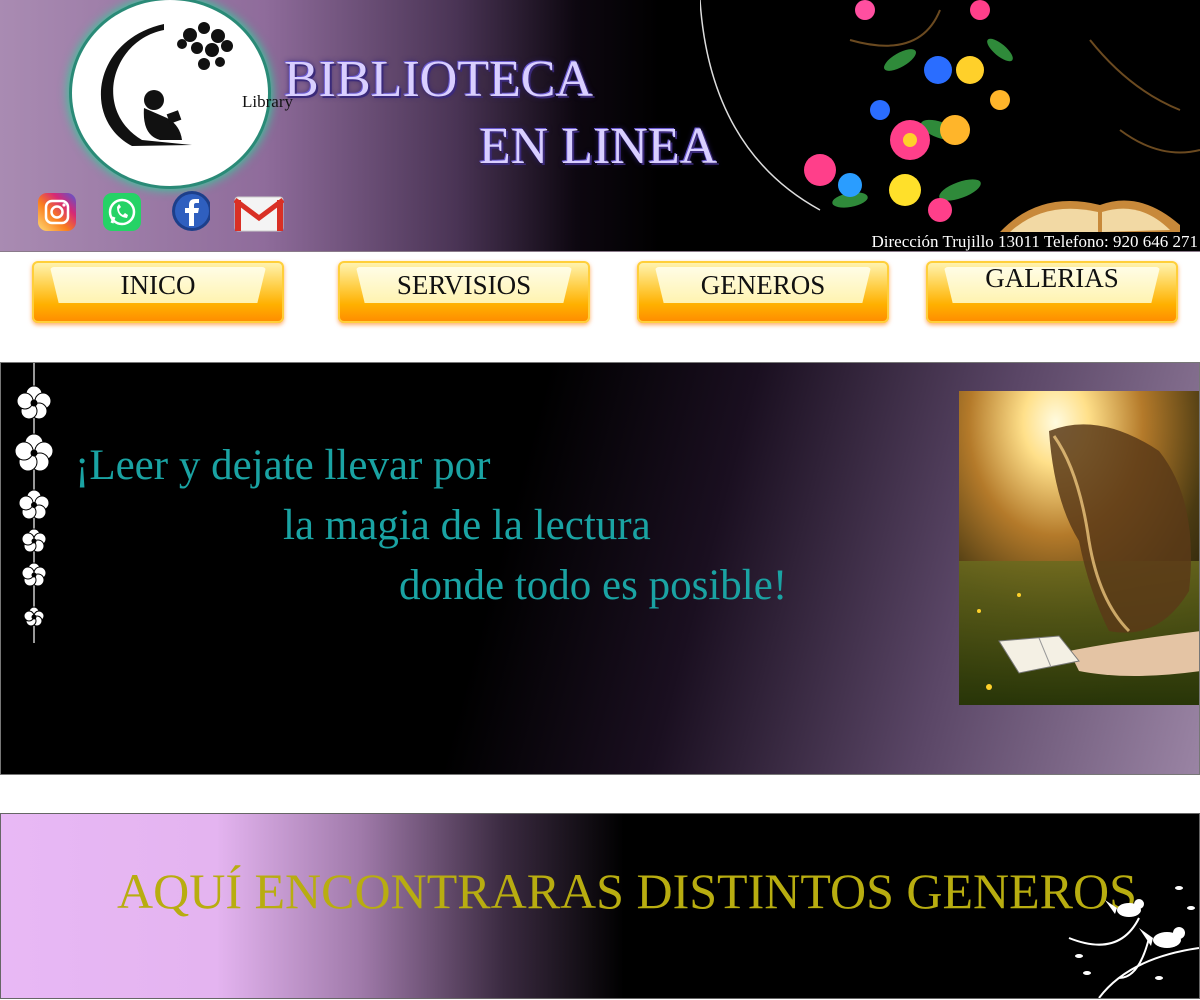 Image resolution: width=1200 pixels, height=1000 pixels. I want to click on nav-generos-button: GENEROS, so click(763, 292).